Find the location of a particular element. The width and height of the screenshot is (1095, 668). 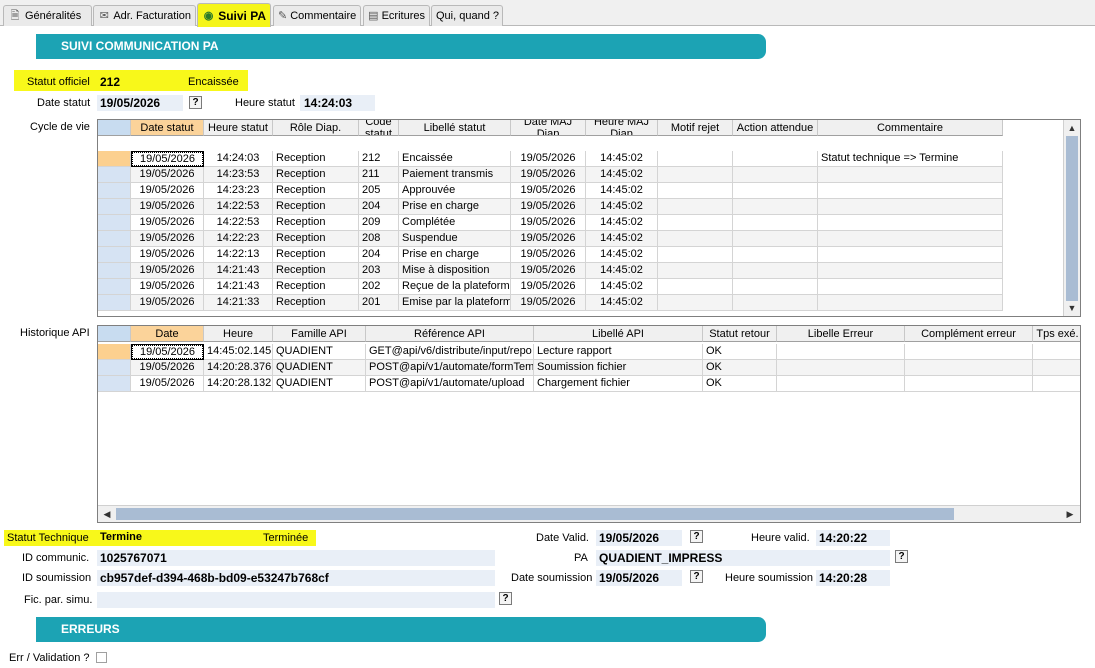

tab-suivi-pa: ◉ Suivi PA is located at coordinates (234, 15).